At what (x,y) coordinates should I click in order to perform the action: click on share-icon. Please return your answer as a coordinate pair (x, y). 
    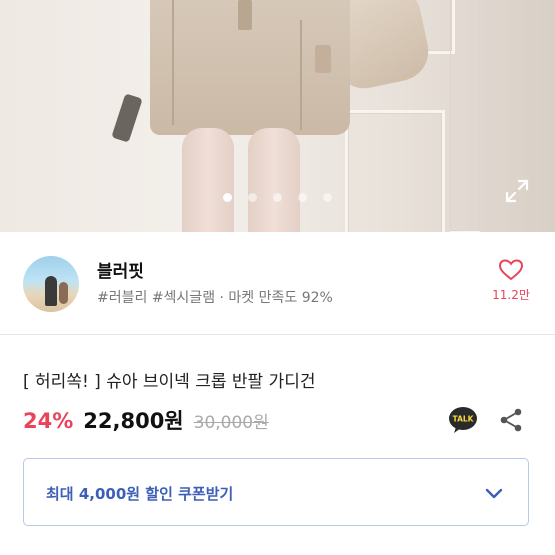
    Looking at the image, I should click on (511, 420).